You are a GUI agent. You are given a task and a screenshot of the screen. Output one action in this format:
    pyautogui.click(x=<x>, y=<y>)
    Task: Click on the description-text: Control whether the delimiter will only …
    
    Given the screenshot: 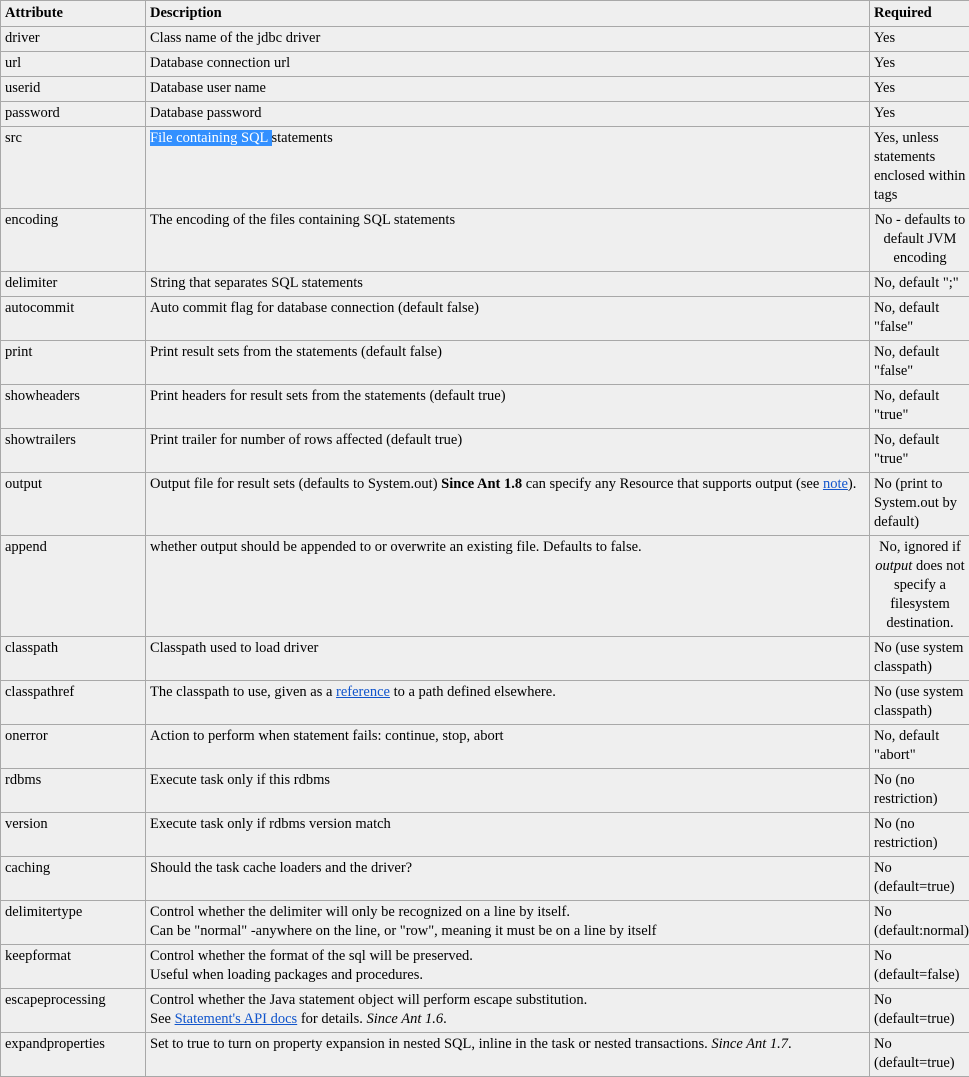 What is the action you would take?
    pyautogui.click(x=360, y=912)
    